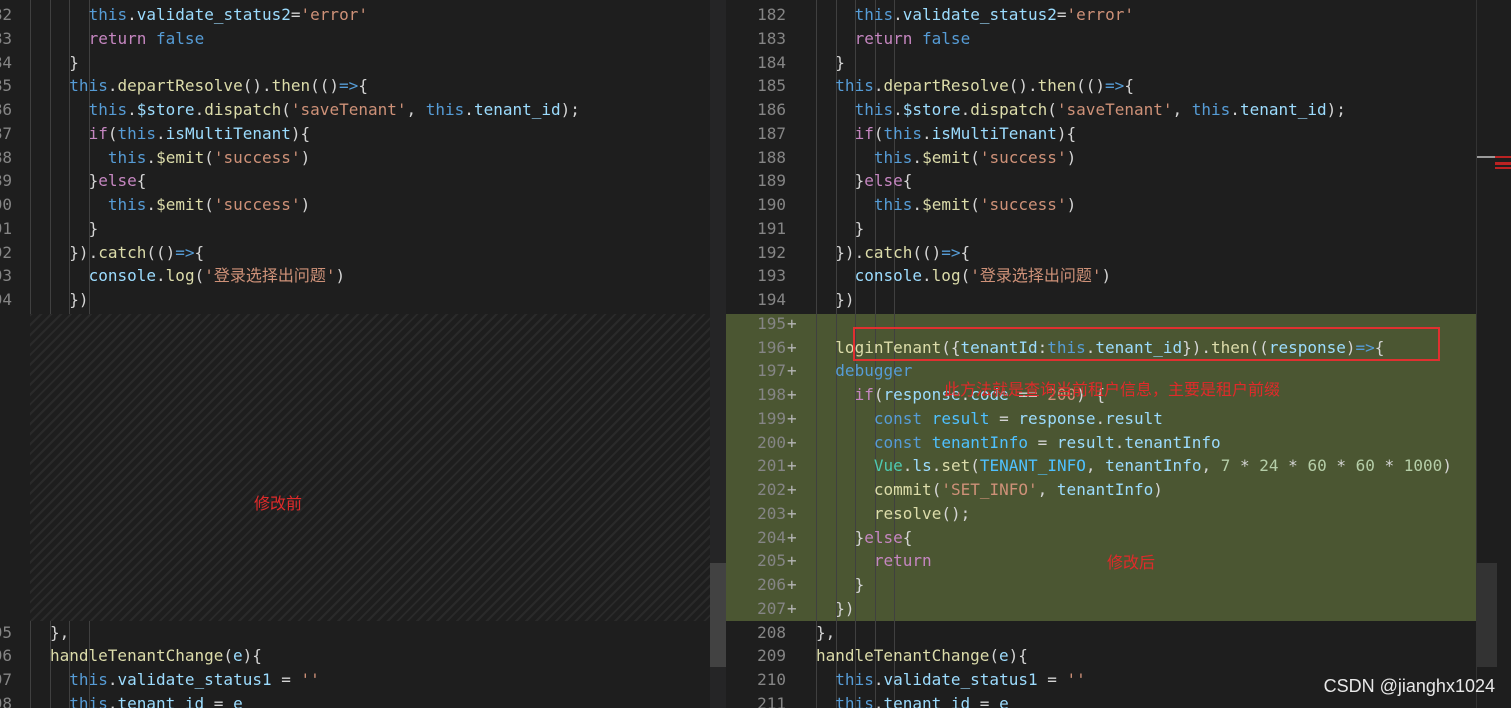  I want to click on right-scrollbar, so click(1493, 354).